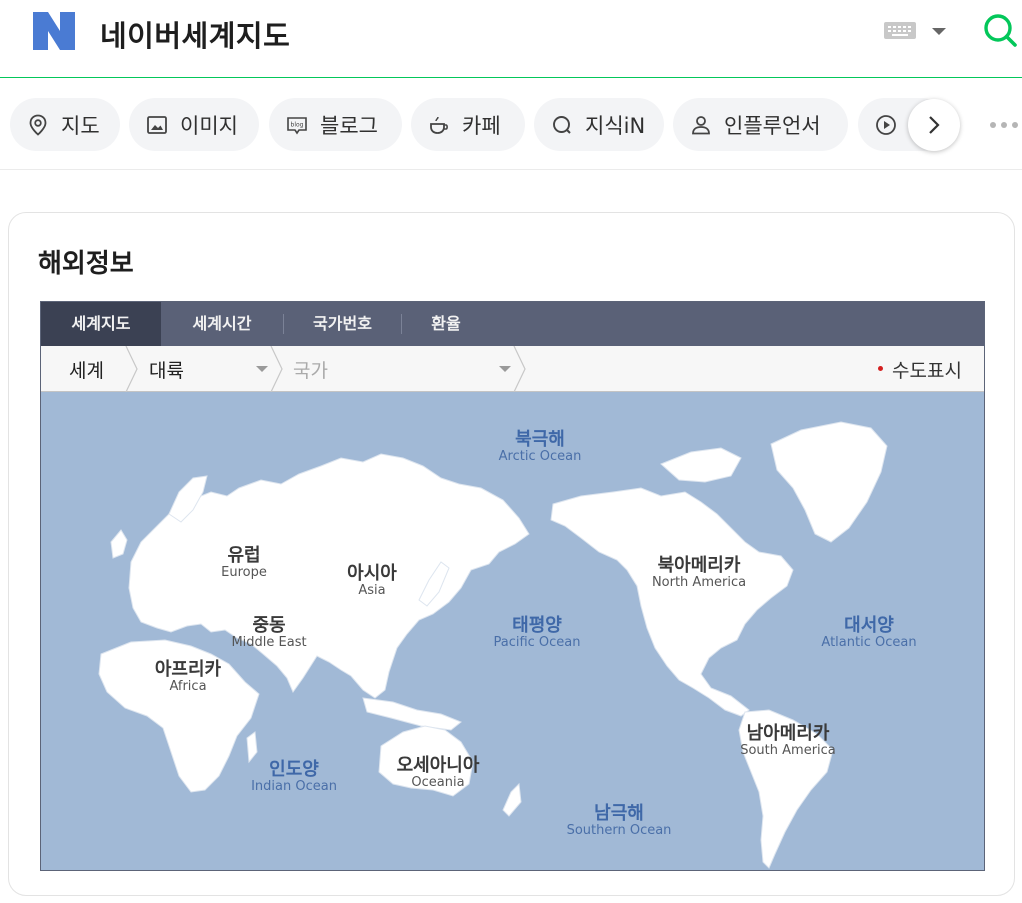 The width and height of the screenshot is (1022, 903). I want to click on tab-map: 지도, so click(65, 124).